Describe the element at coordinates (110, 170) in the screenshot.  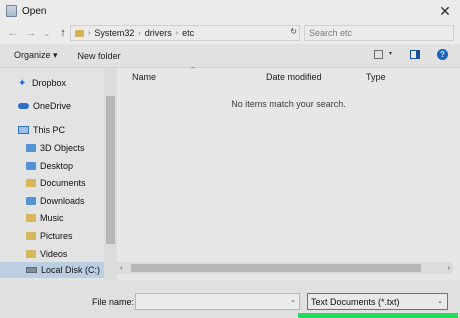
I see `sidebar-scrollbar-thumb` at that location.